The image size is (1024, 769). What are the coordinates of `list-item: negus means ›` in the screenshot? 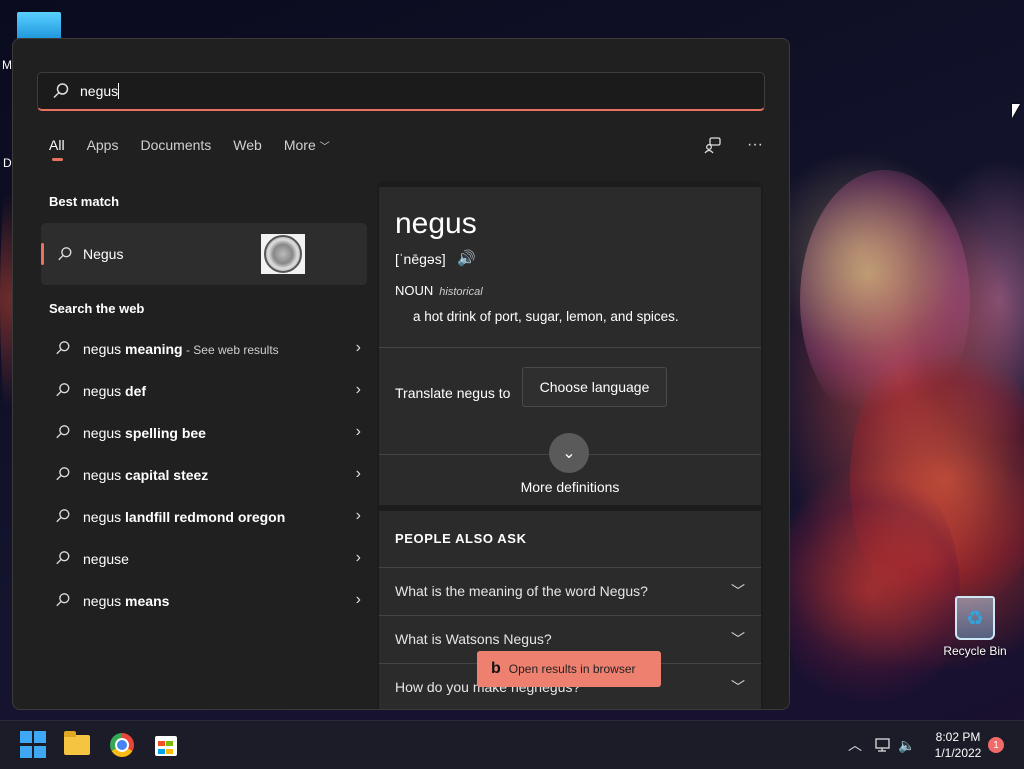 It's located at (206, 602).